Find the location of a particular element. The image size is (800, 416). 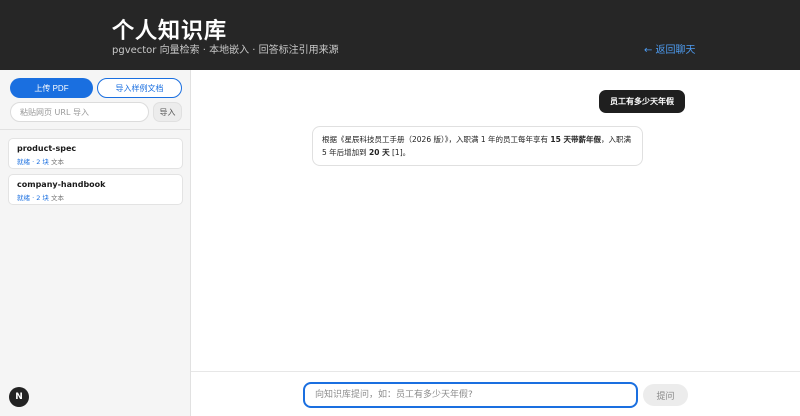

url-input is located at coordinates (79, 112).